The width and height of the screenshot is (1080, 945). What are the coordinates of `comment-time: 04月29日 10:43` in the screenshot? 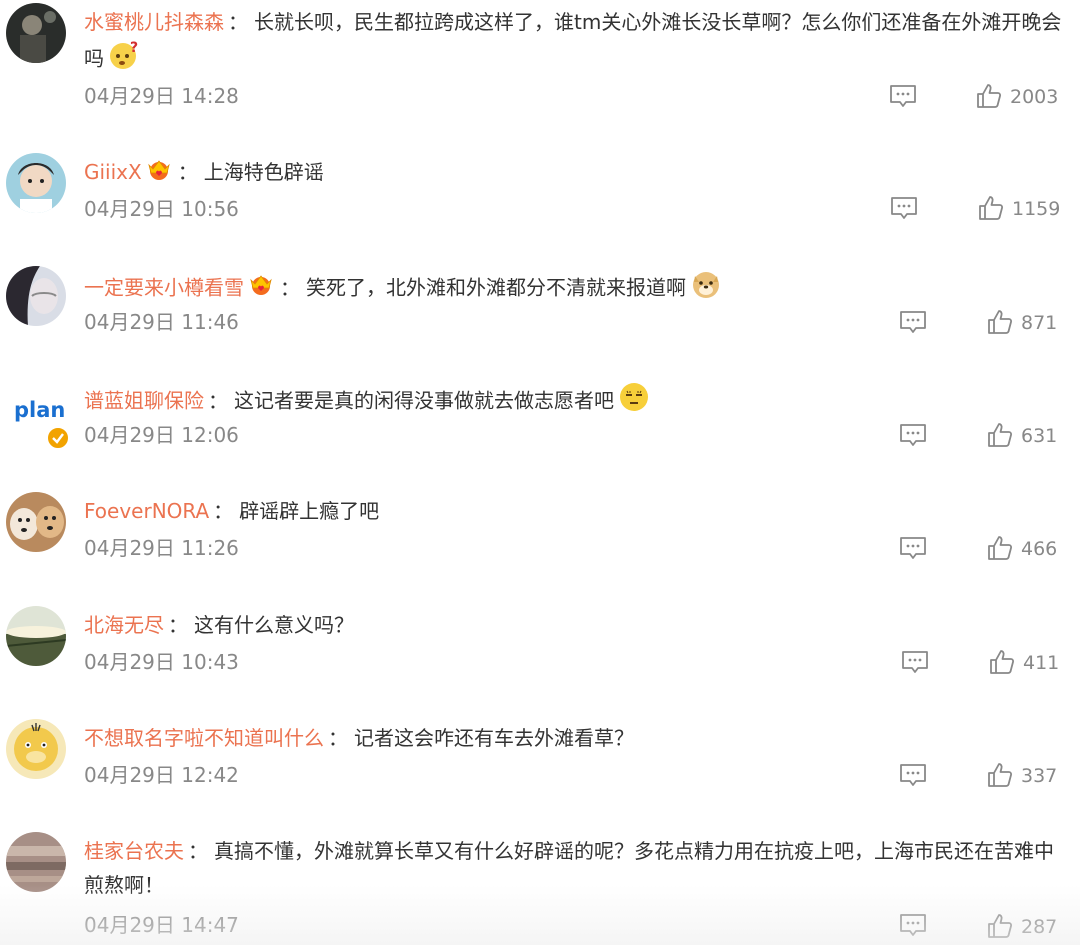 It's located at (161, 662).